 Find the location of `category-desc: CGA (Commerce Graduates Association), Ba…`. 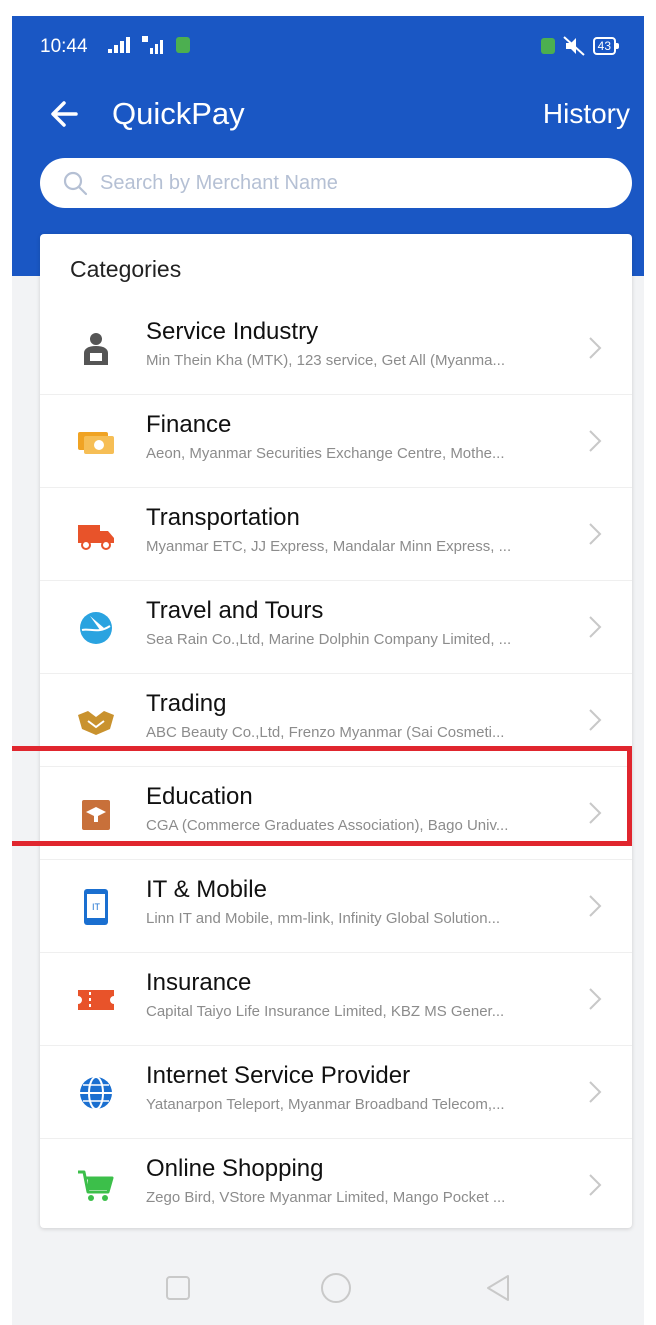

category-desc: CGA (Commerce Graduates Association), Ba… is located at coordinates (327, 825).